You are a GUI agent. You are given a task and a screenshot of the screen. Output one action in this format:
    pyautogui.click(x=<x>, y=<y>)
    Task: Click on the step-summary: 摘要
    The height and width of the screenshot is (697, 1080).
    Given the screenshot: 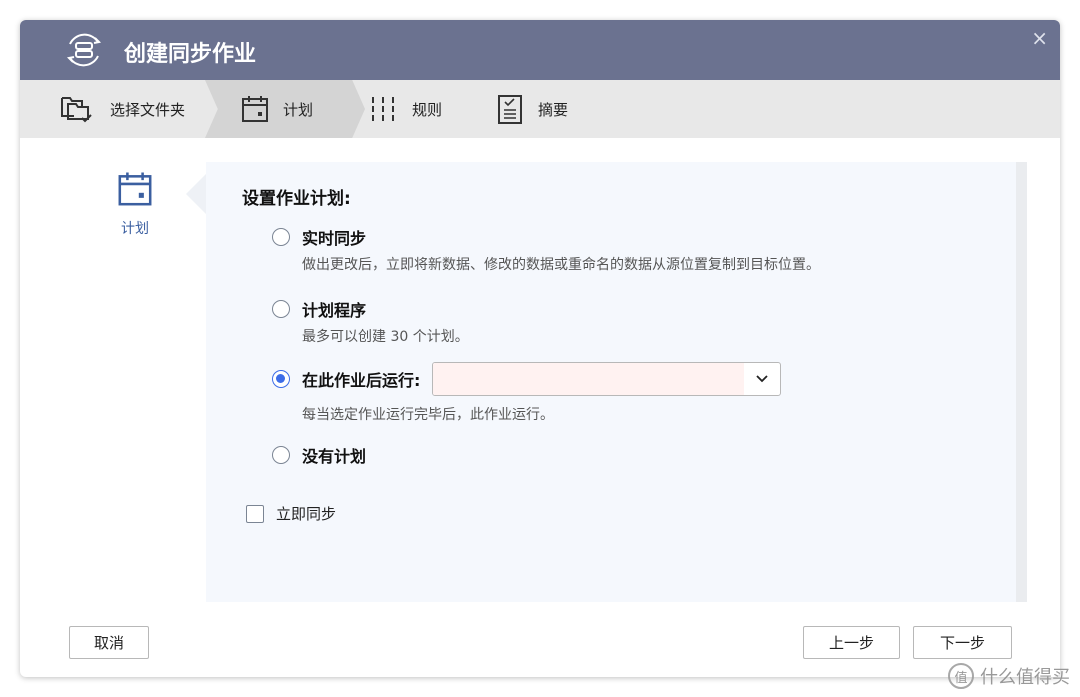 What is the action you would take?
    pyautogui.click(x=532, y=109)
    